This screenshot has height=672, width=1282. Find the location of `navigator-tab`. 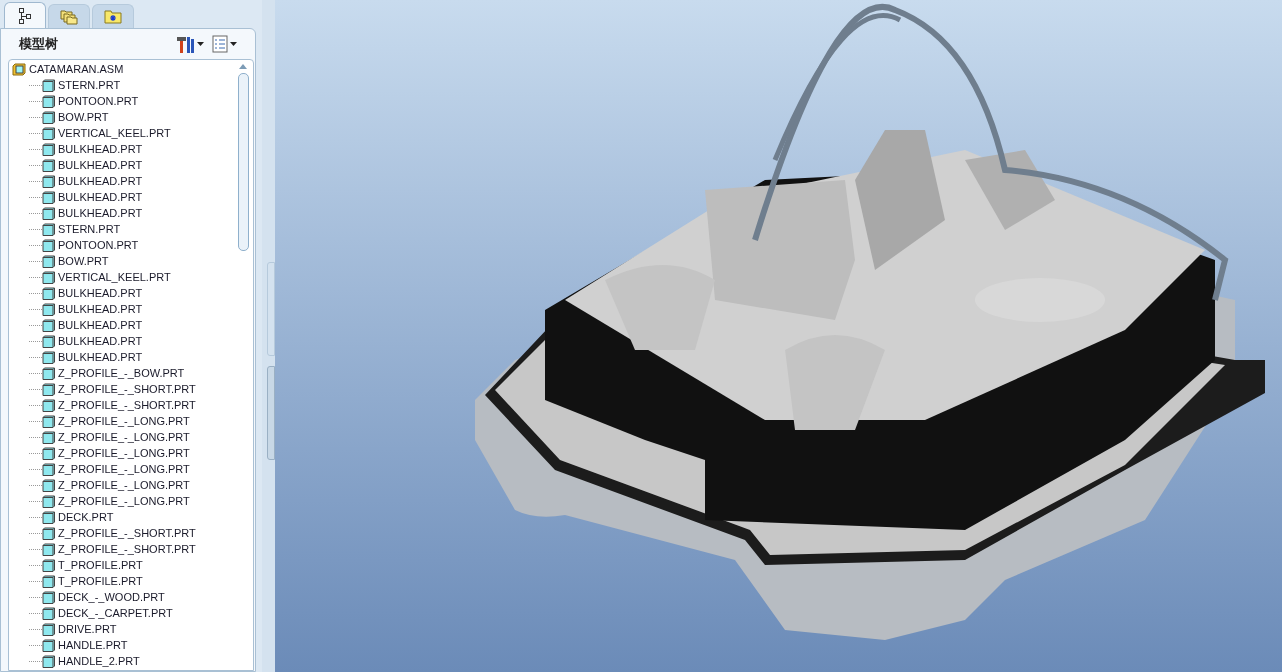

navigator-tab is located at coordinates (25, 15).